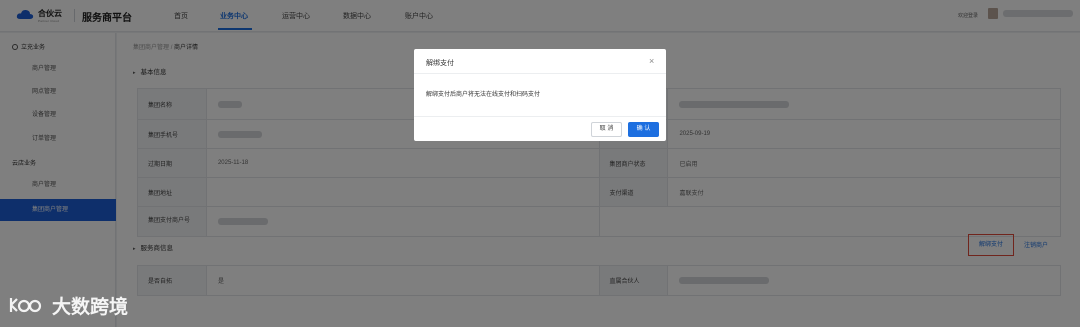  What do you see at coordinates (651, 61) in the screenshot?
I see `close-icon: ×` at bounding box center [651, 61].